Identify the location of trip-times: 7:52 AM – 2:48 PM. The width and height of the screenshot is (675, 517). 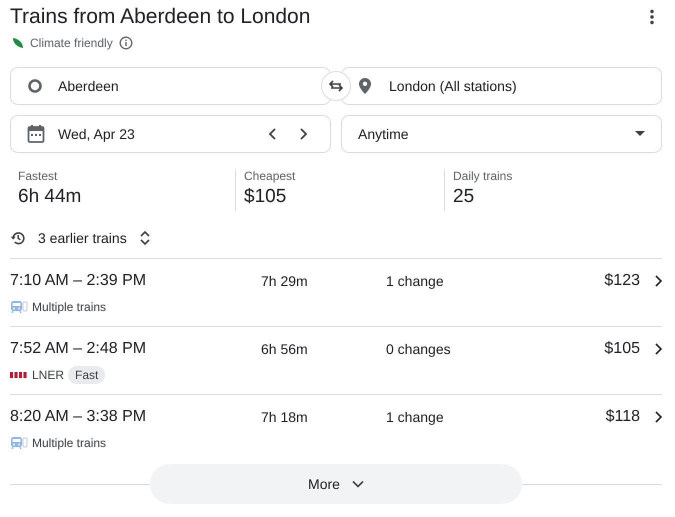
(79, 349).